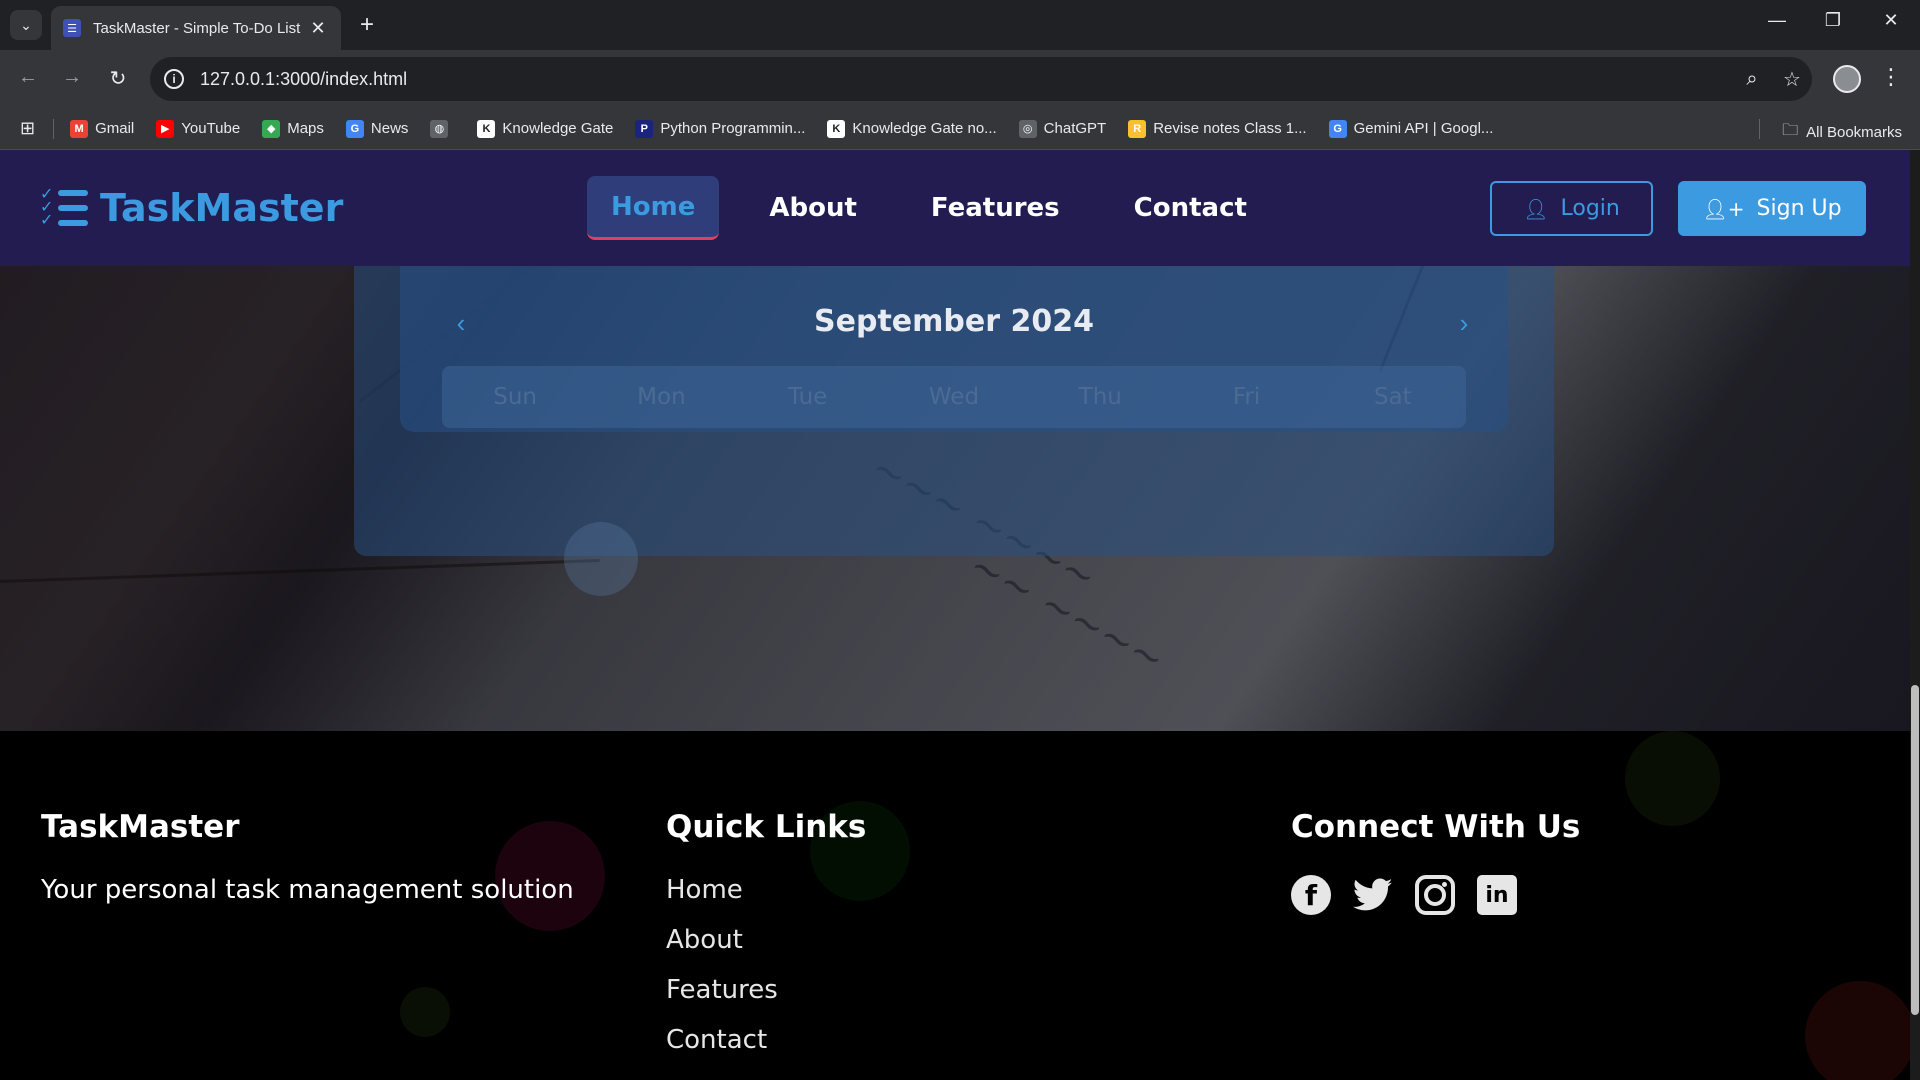 This screenshot has width=1920, height=1080. What do you see at coordinates (1799, 208) in the screenshot?
I see `signup-label: Sign Up` at bounding box center [1799, 208].